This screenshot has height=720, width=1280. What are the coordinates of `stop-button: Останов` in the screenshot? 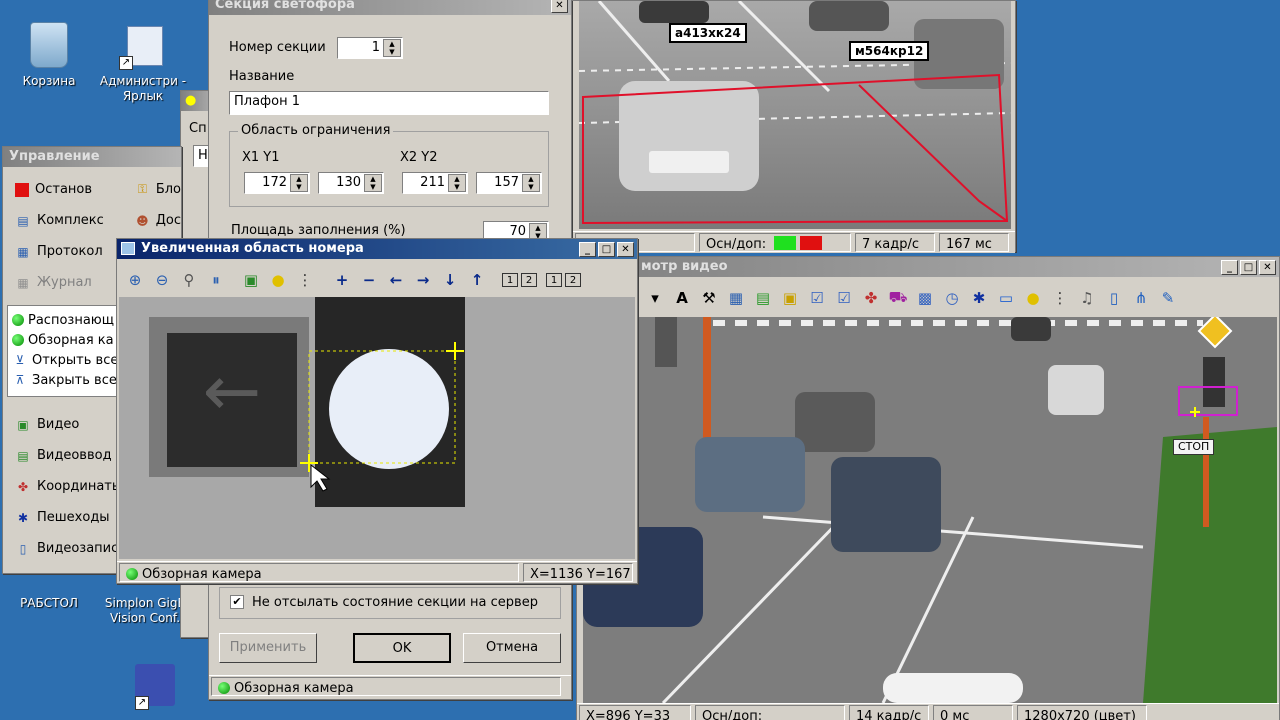 It's located at (67, 189).